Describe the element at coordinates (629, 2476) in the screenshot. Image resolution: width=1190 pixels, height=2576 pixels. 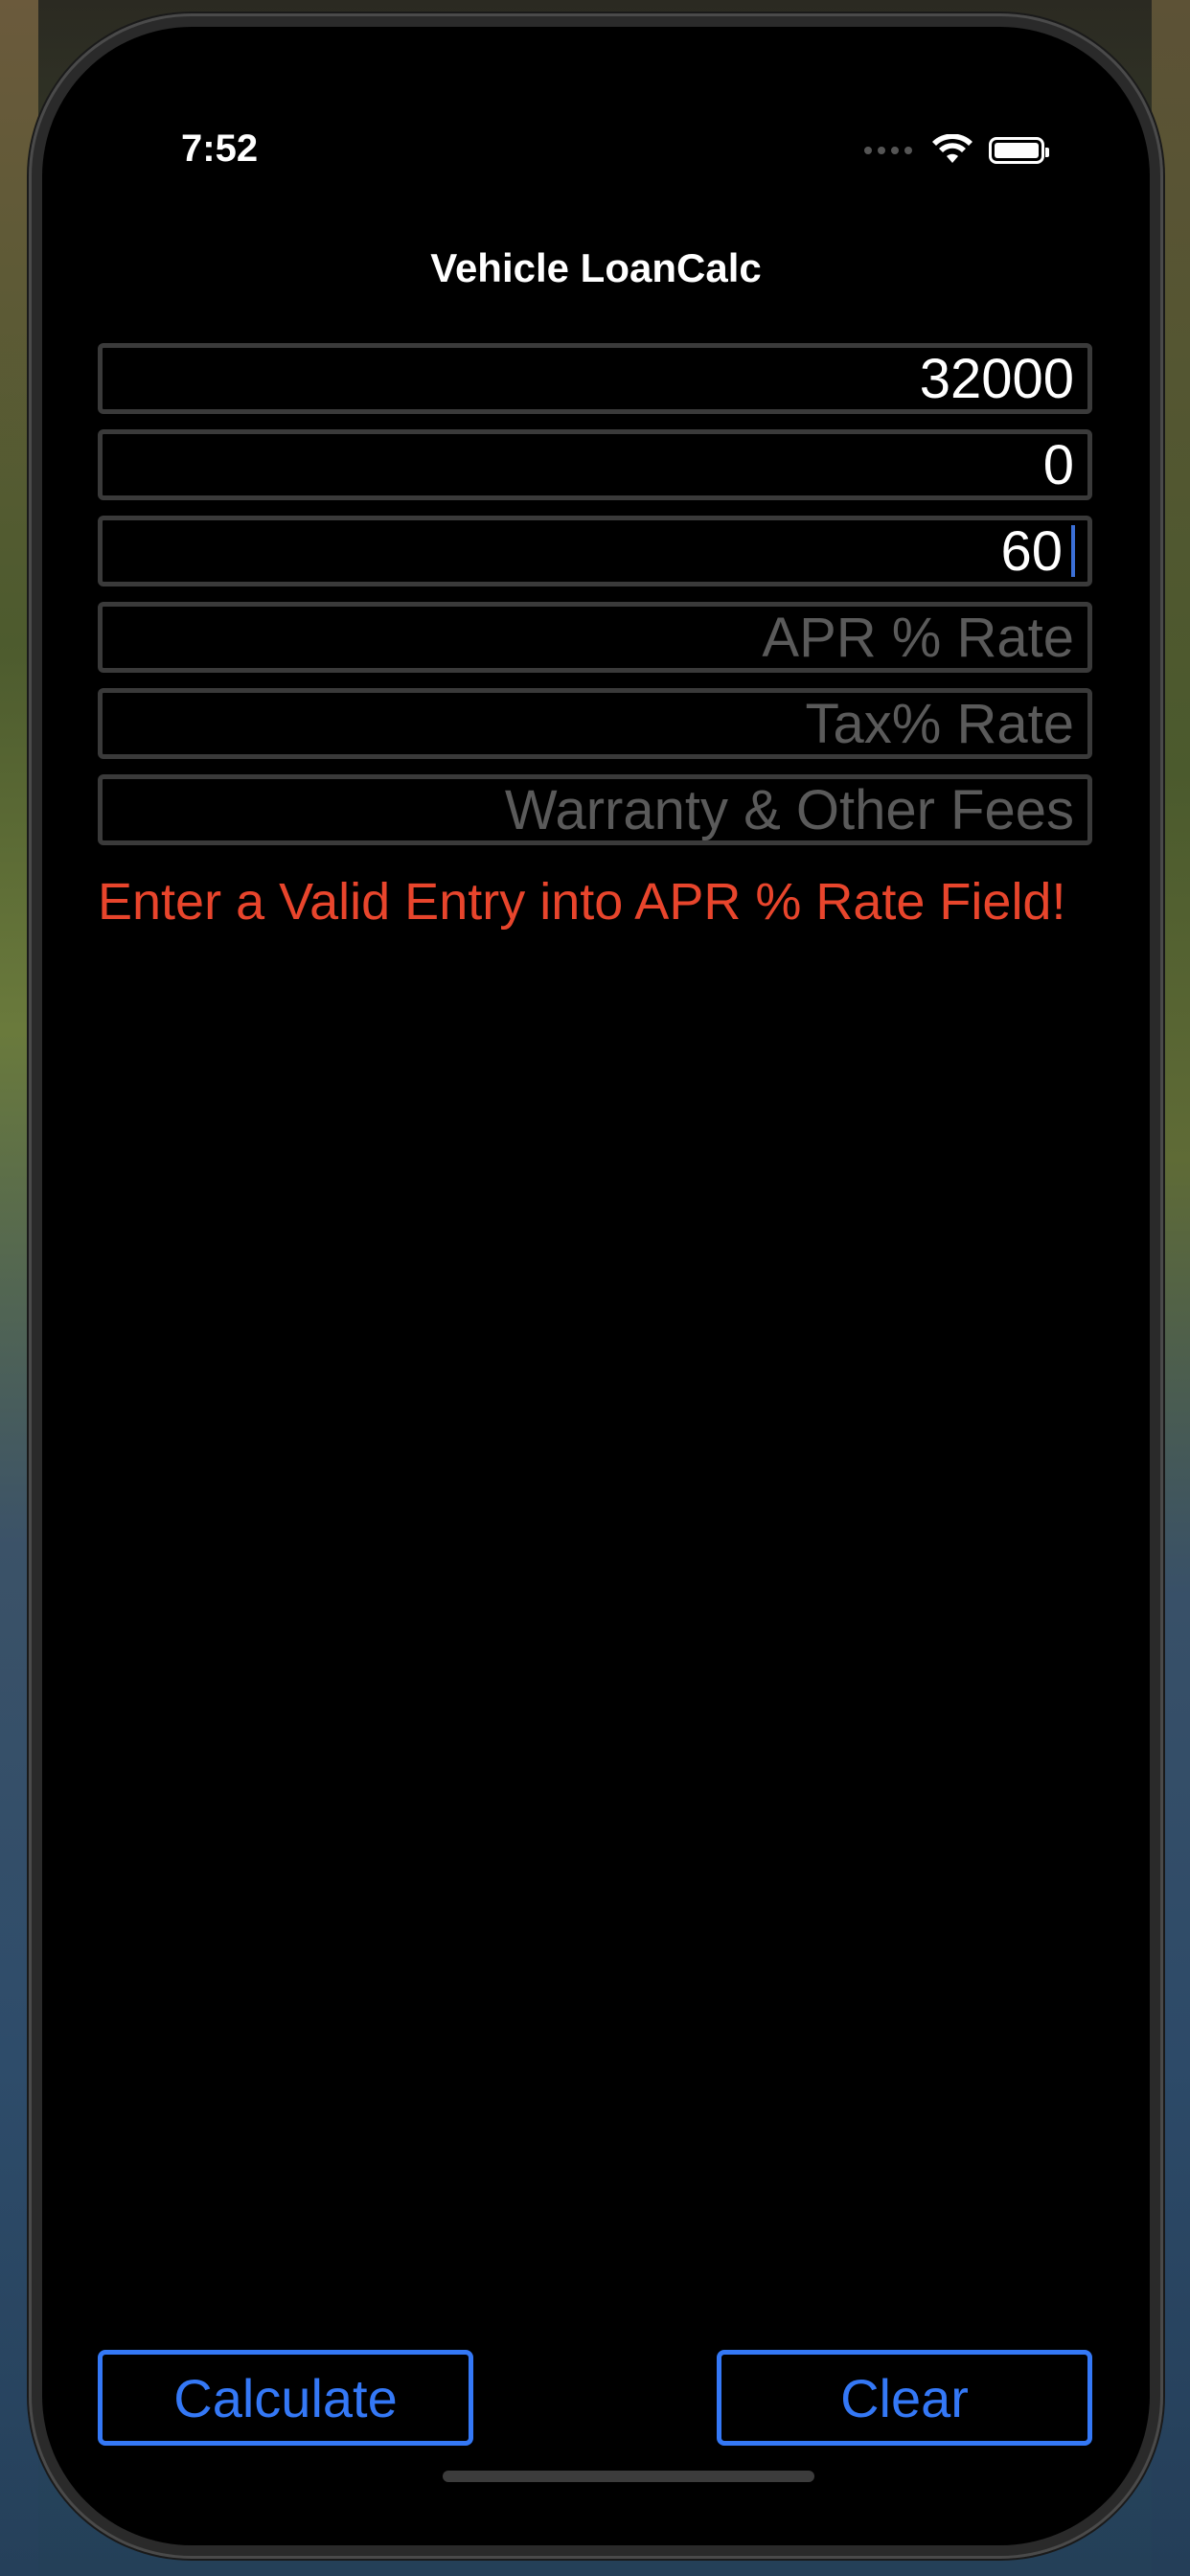
I see `home-indicator` at that location.